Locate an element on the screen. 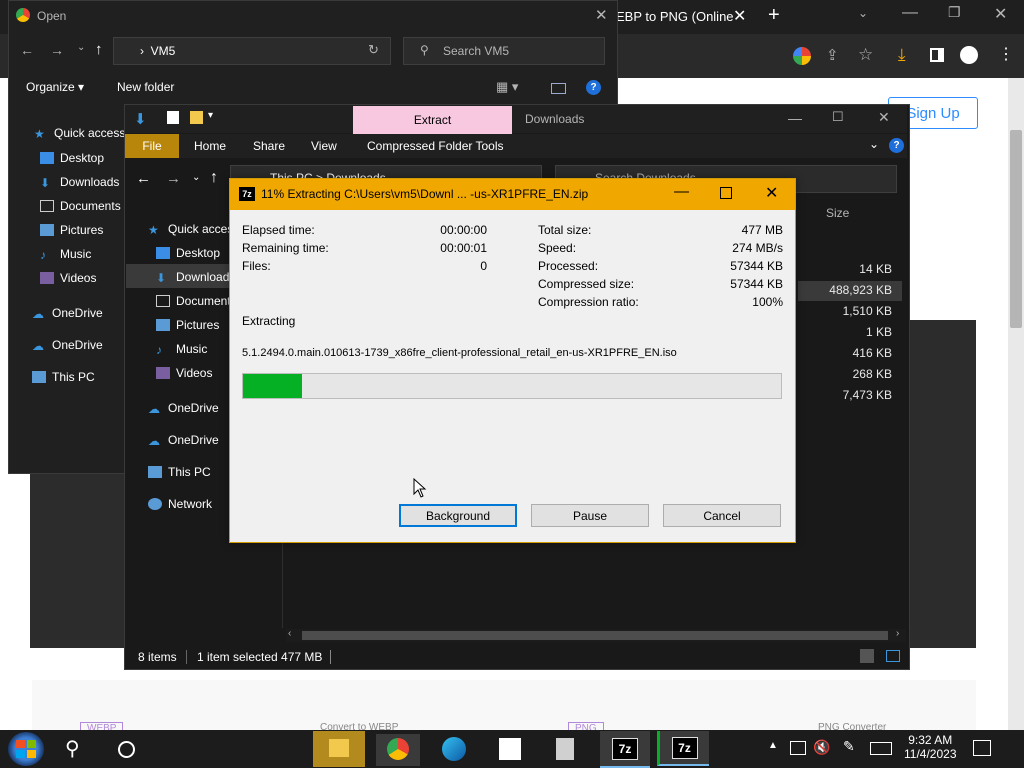 The width and height of the screenshot is (1024, 768). preview-pane-icon is located at coordinates (558, 88).